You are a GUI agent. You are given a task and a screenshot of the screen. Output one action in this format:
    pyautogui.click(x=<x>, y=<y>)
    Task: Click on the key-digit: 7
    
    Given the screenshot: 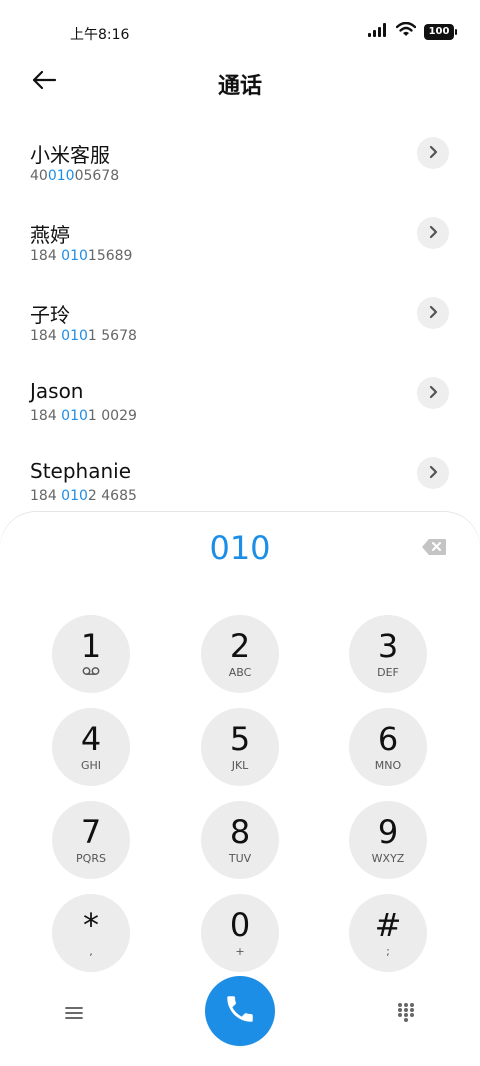 What is the action you would take?
    pyautogui.click(x=91, y=831)
    